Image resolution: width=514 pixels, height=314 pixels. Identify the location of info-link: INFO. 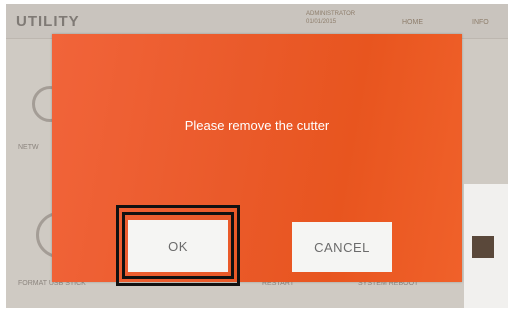
(480, 22).